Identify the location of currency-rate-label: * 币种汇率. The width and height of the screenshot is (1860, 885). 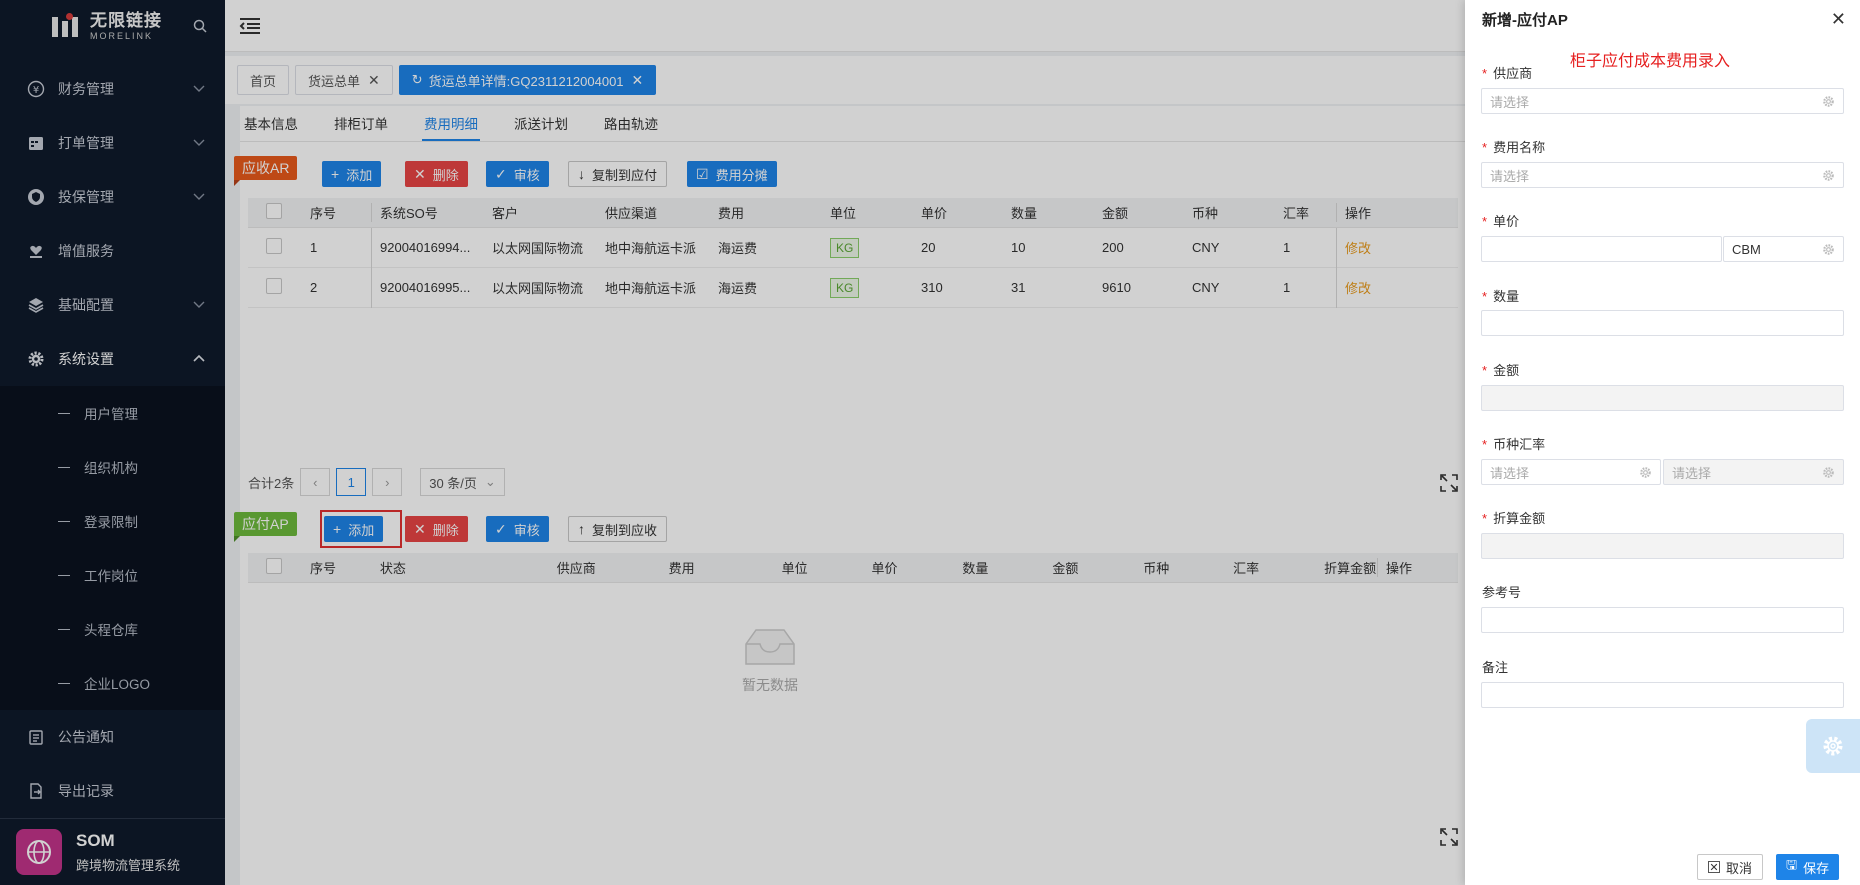
(1514, 444).